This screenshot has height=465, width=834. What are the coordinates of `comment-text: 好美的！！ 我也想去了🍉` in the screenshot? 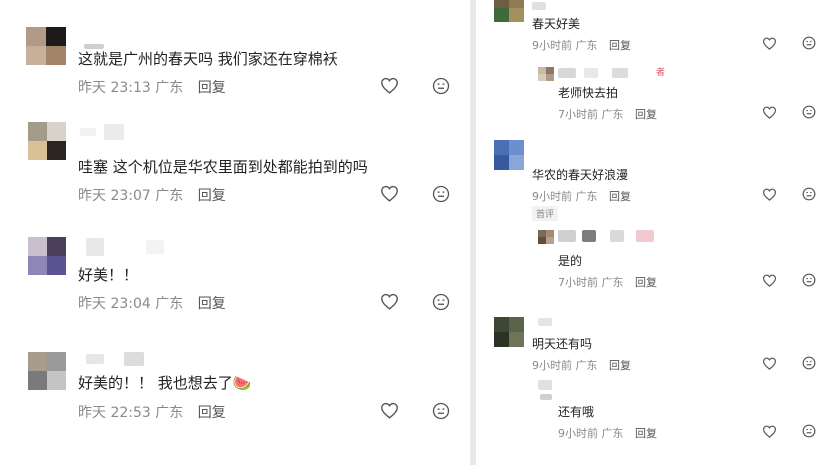 It's located at (164, 382).